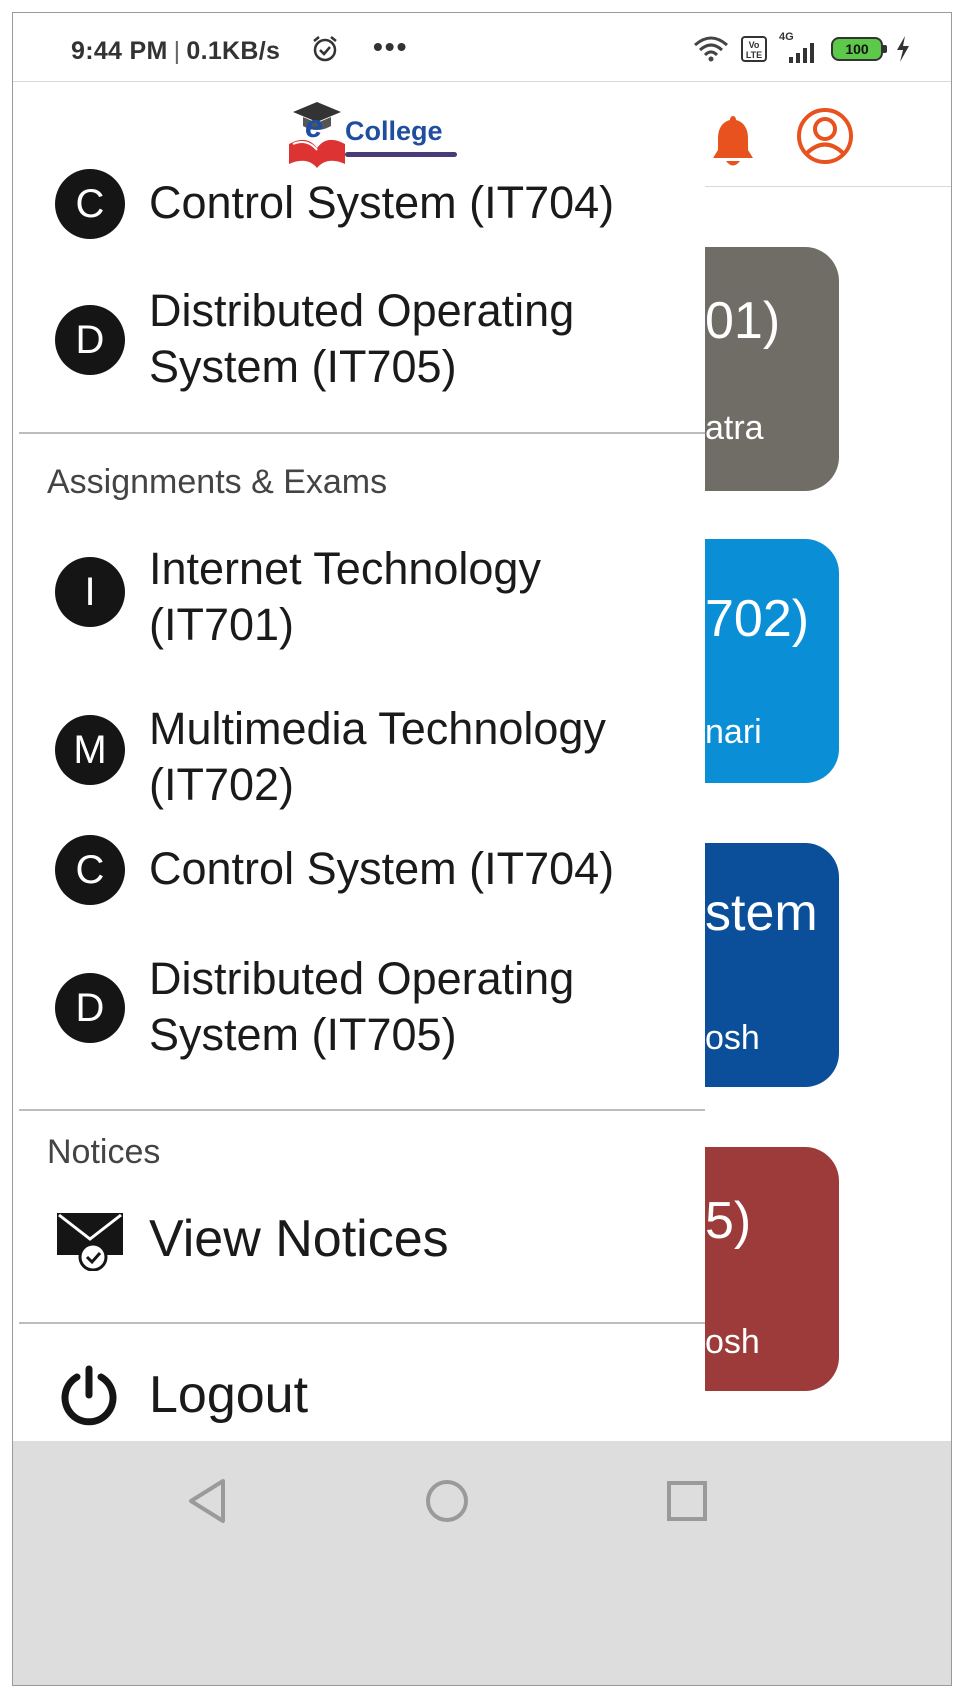 The width and height of the screenshot is (963, 1696). I want to click on status-time-group: 9:44 PM | 0.1KB/s, so click(175, 51).